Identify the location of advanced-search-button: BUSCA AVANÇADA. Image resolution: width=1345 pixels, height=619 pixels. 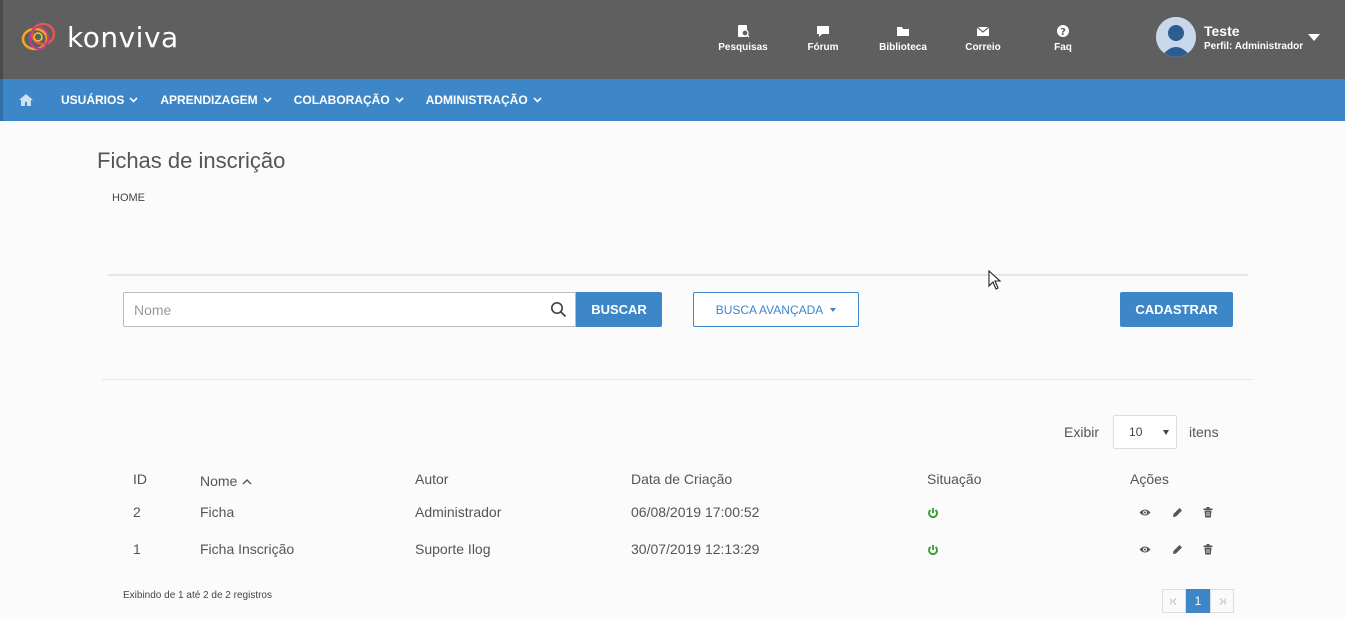
(776, 309).